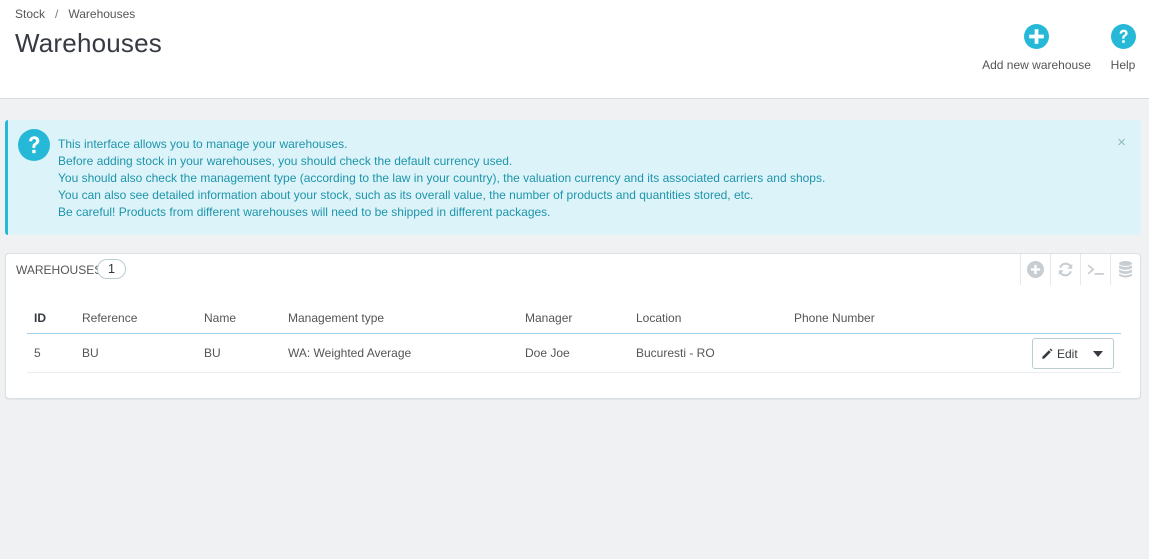 This screenshot has width=1149, height=559. Describe the element at coordinates (1123, 65) in the screenshot. I see `help-label: Help` at that location.